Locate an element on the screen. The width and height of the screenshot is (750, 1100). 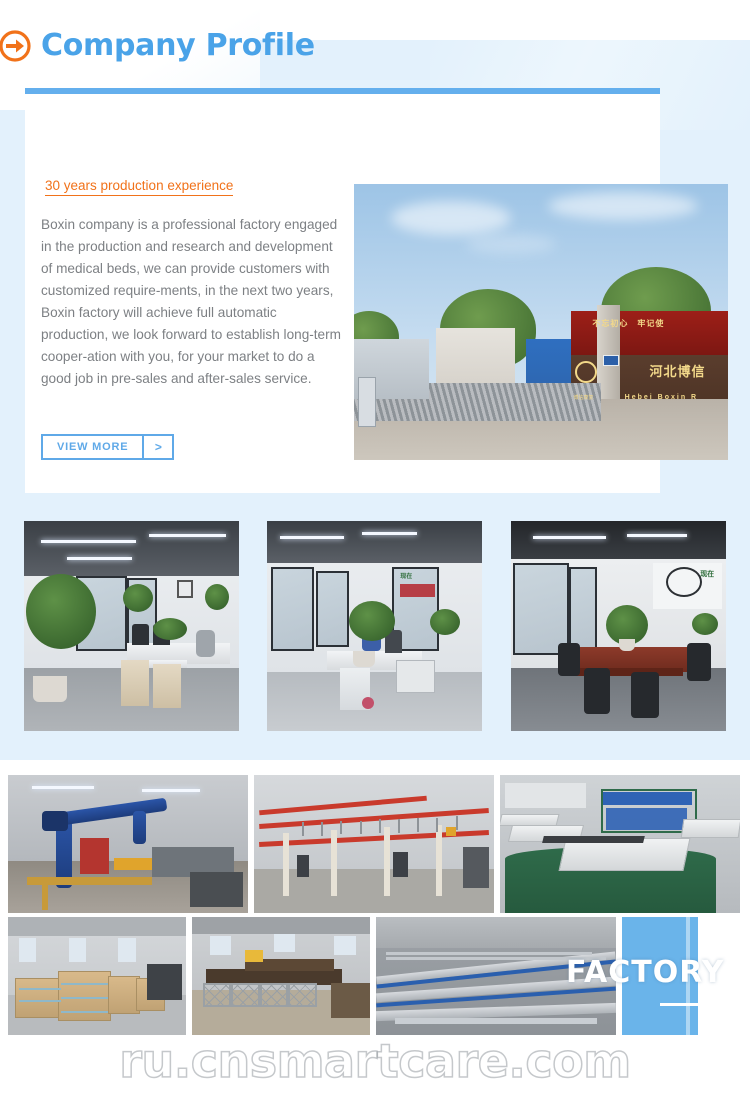
factory-photo-robot is located at coordinates (128, 844).